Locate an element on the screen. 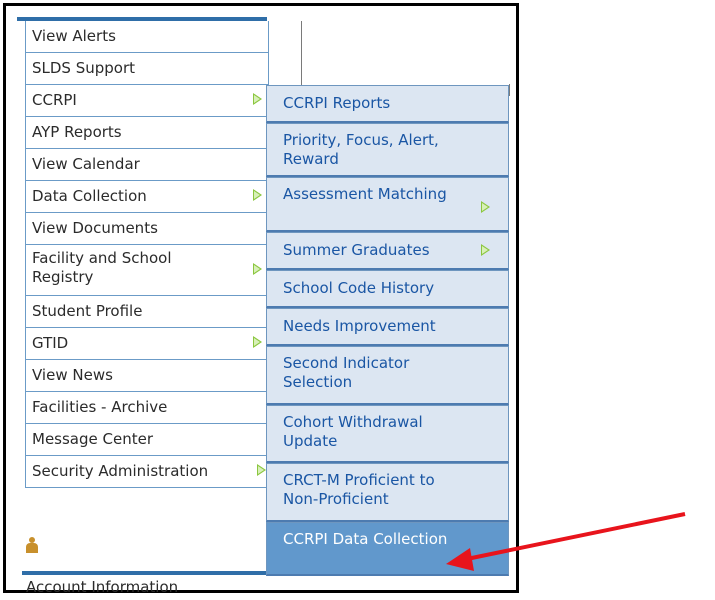 This screenshot has height=600, width=715. menu-item-view-news: View News is located at coordinates (147, 376).